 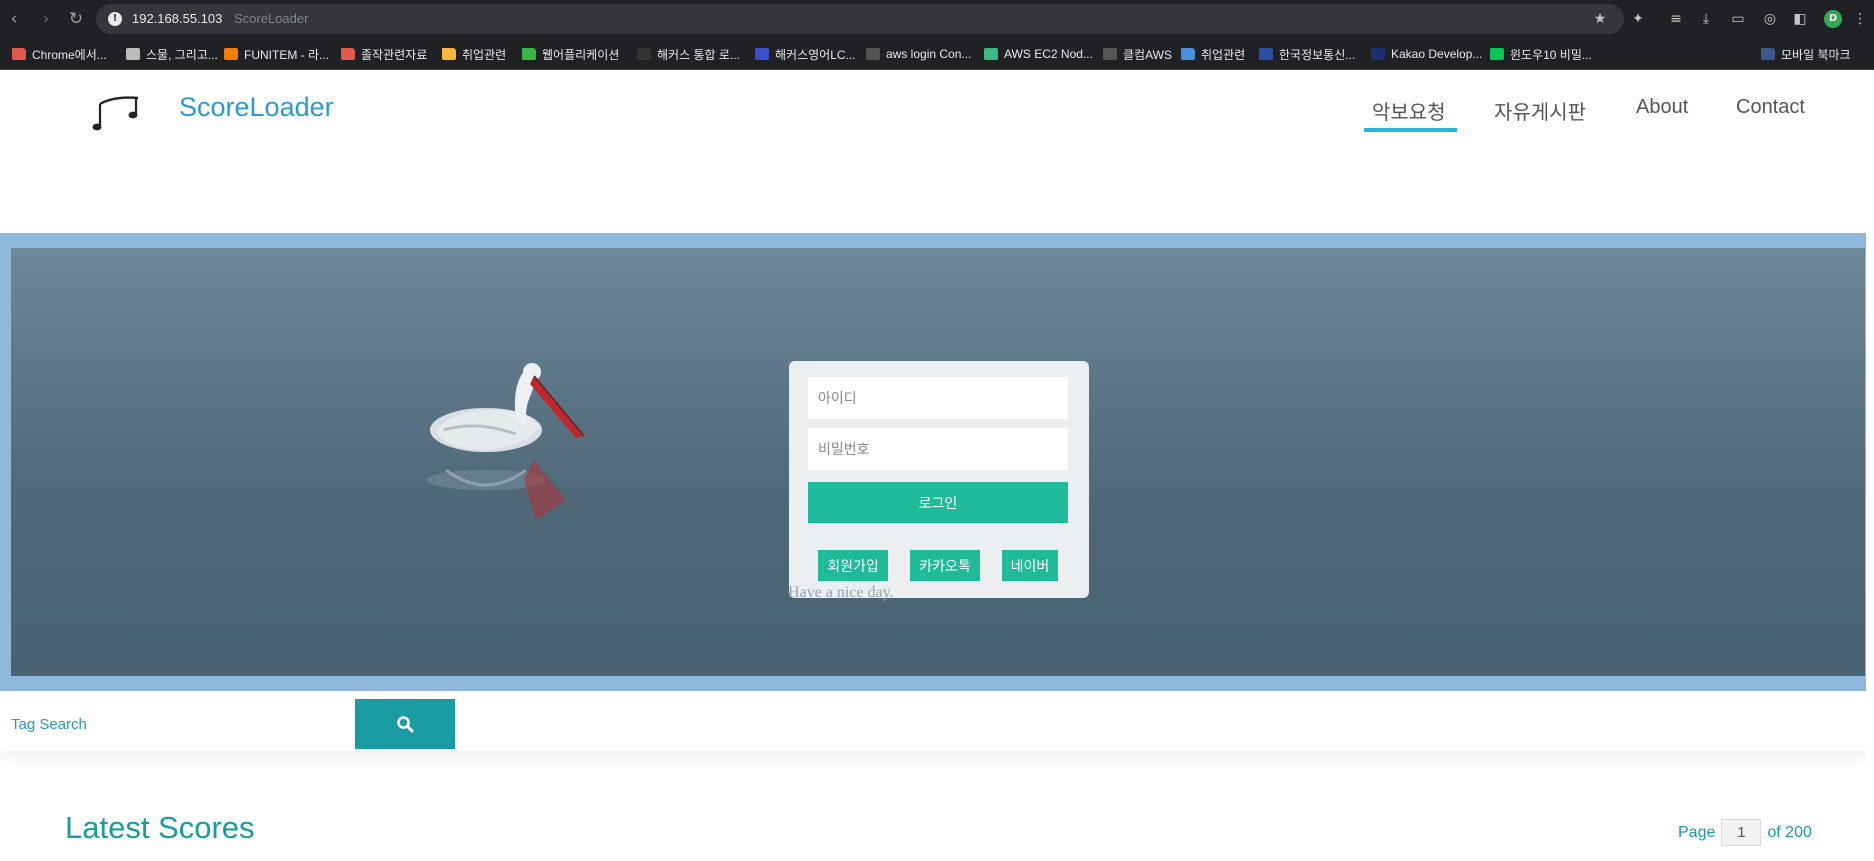 What do you see at coordinates (1638, 19) in the screenshot?
I see `extensions-icon: ✦` at bounding box center [1638, 19].